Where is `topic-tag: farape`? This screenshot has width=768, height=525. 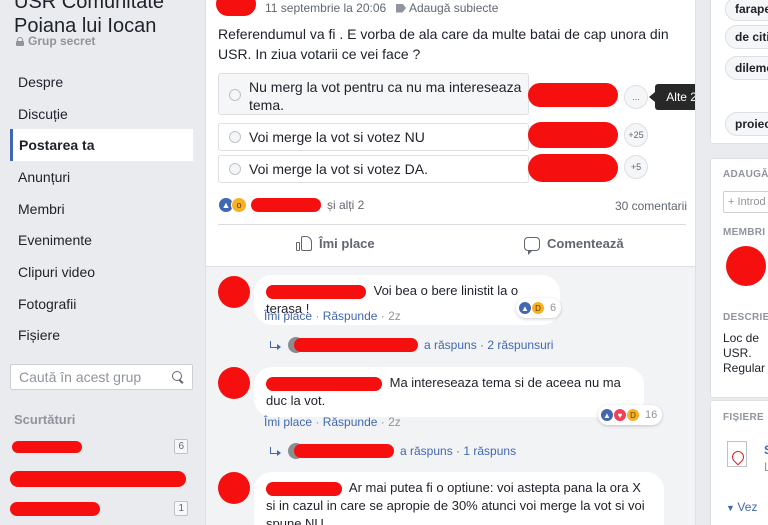
topic-tag: farape is located at coordinates (746, 10).